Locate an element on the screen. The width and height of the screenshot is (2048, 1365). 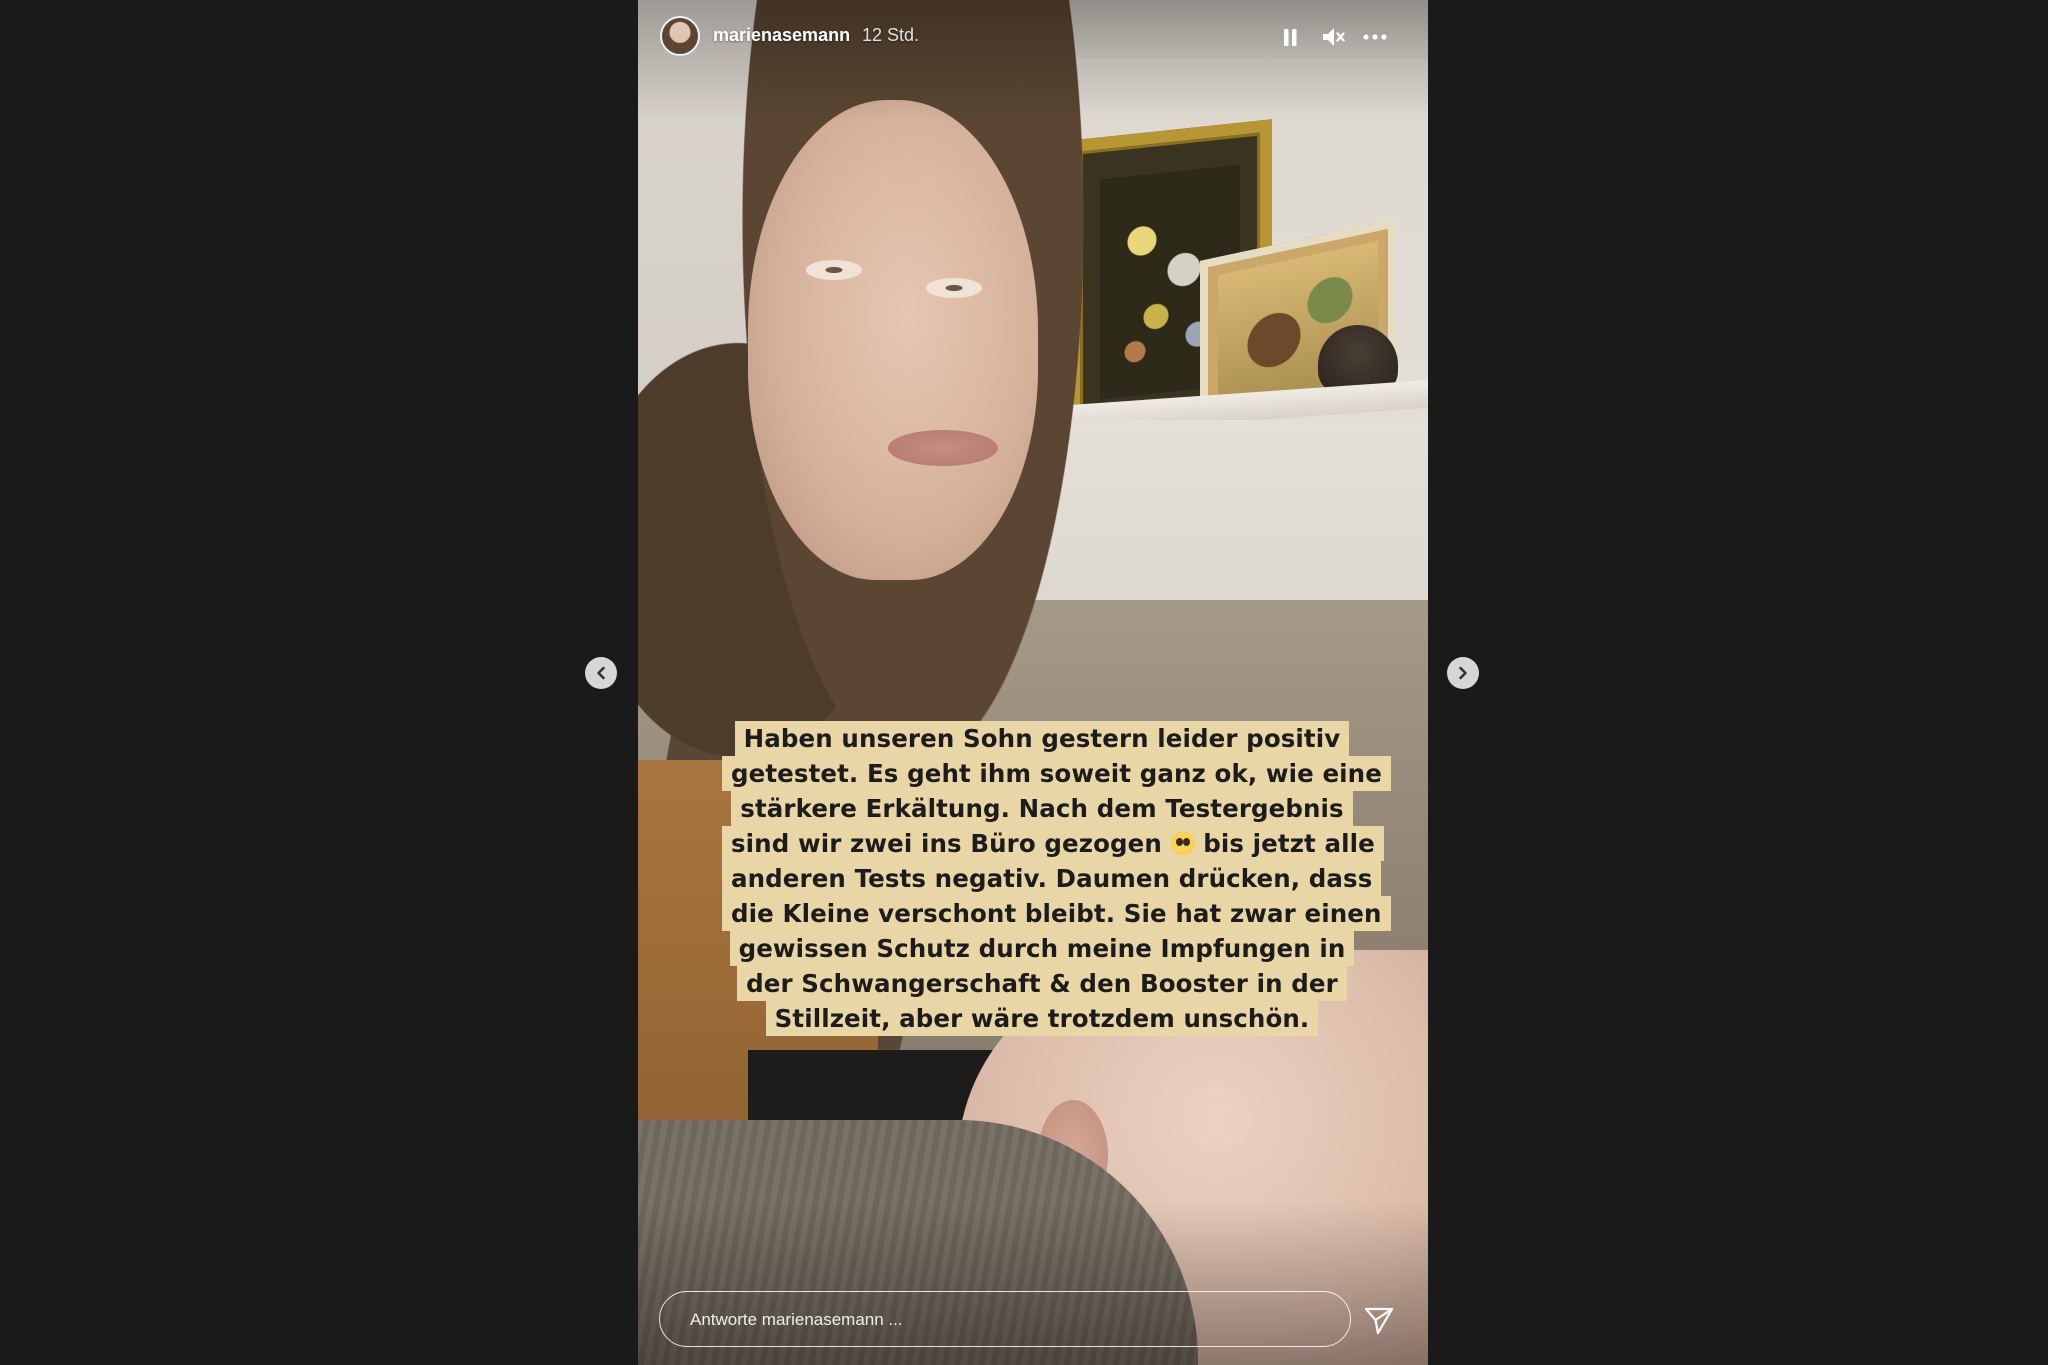
pleading-face-icon is located at coordinates (1182, 843).